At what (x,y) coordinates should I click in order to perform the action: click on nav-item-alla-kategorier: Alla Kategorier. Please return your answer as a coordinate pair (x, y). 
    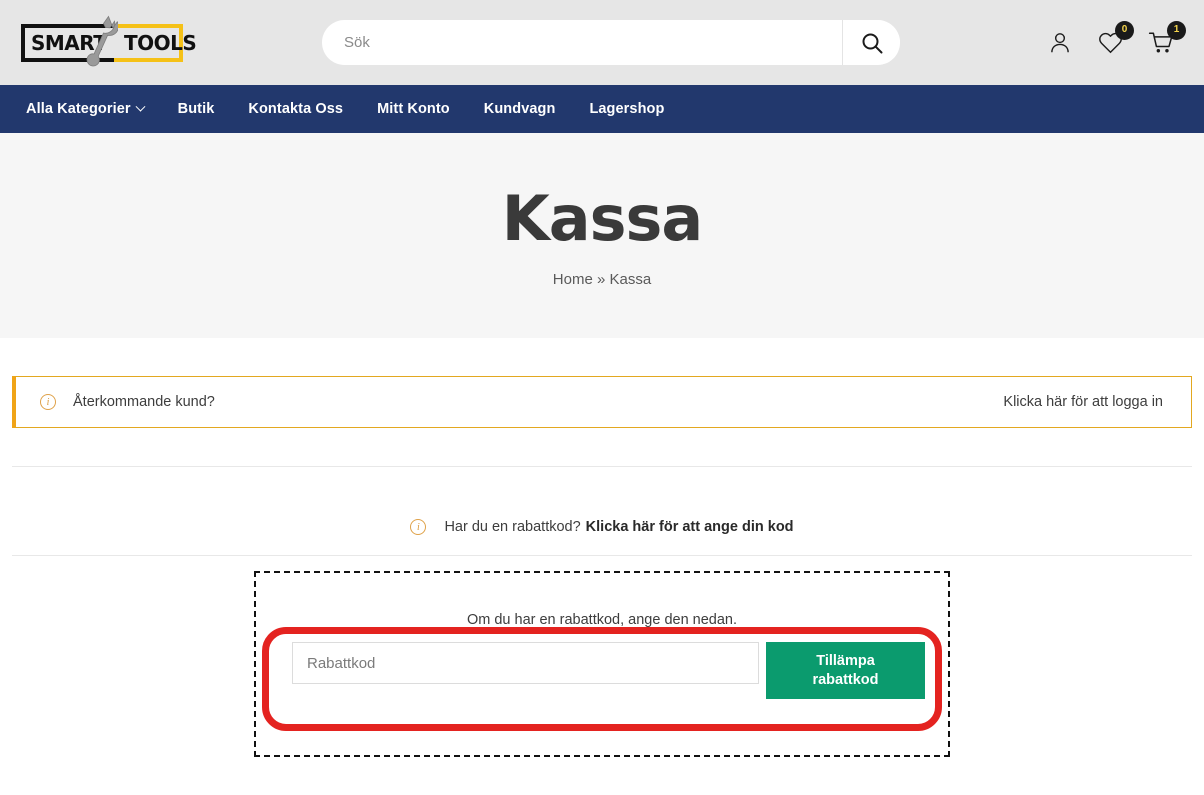
    Looking at the image, I should click on (85, 109).